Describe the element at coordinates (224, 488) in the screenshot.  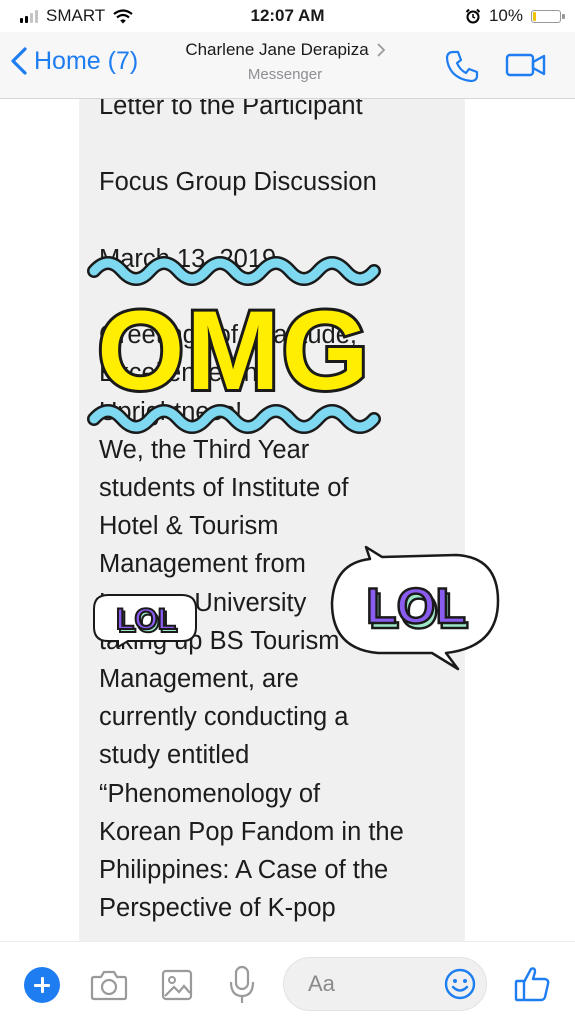
I see `message-line: students of Institute of` at that location.